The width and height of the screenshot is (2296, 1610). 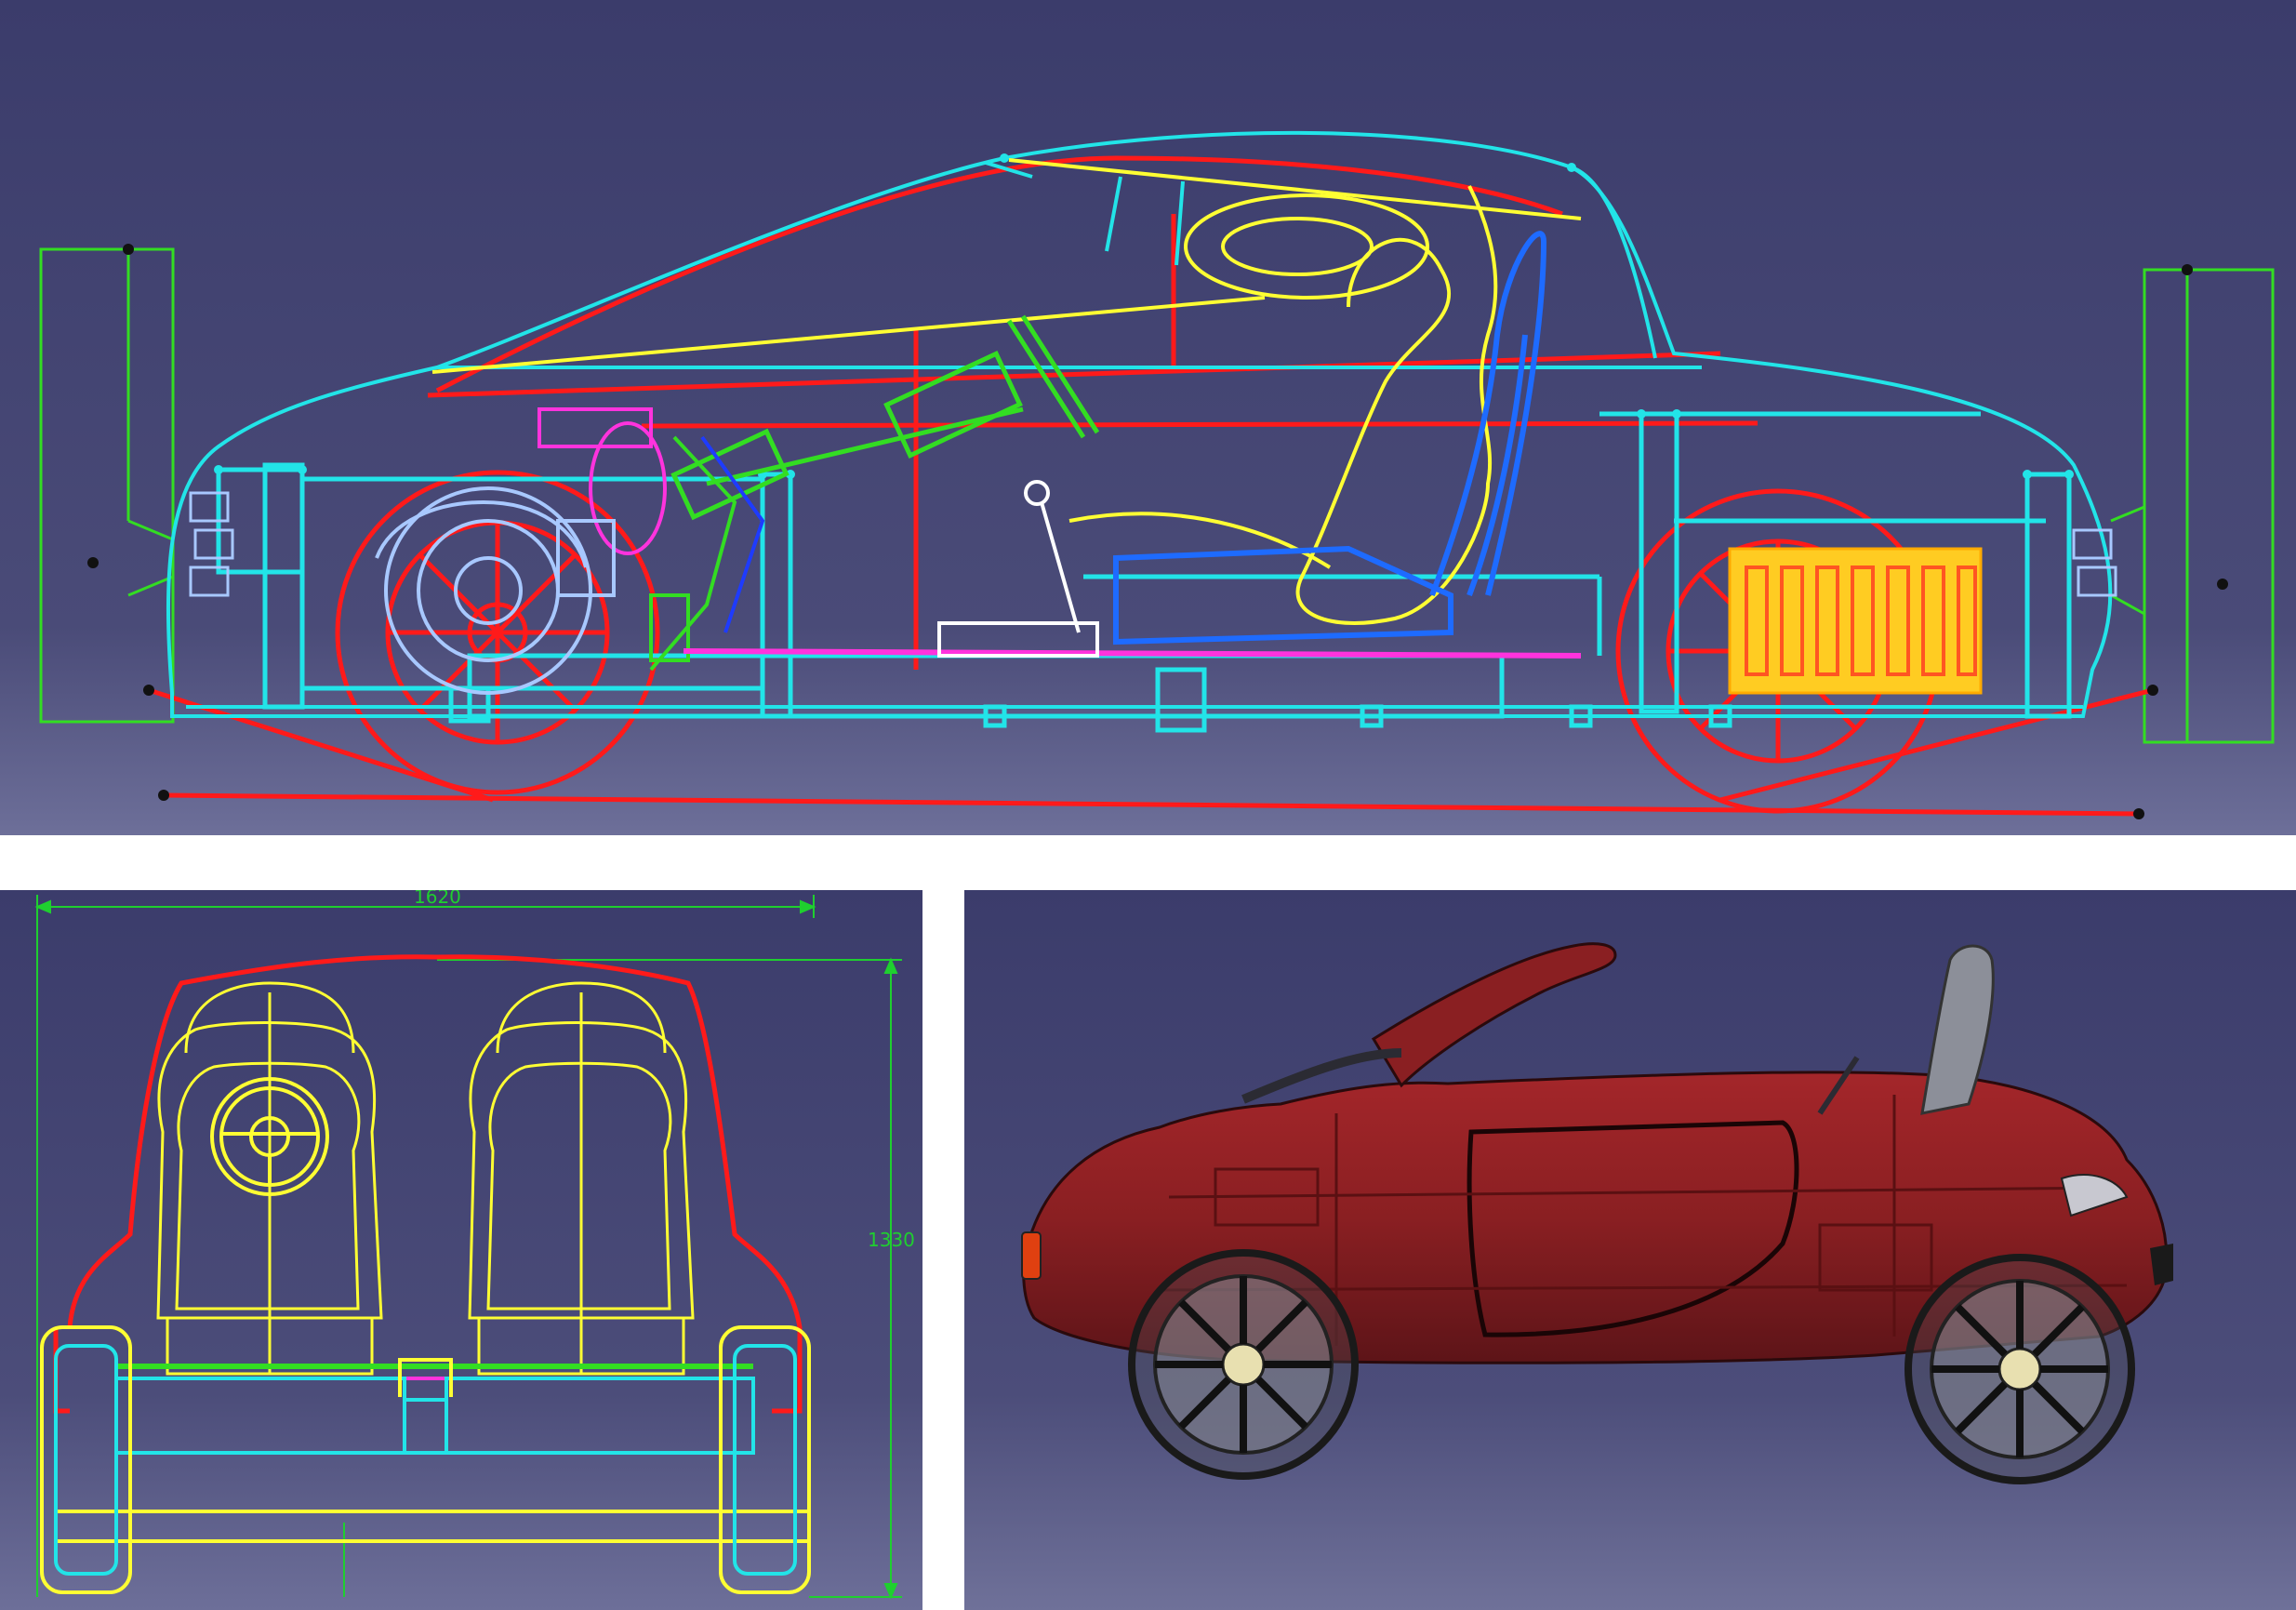 What do you see at coordinates (1856, 621) in the screenshot?
I see `battery-pack` at bounding box center [1856, 621].